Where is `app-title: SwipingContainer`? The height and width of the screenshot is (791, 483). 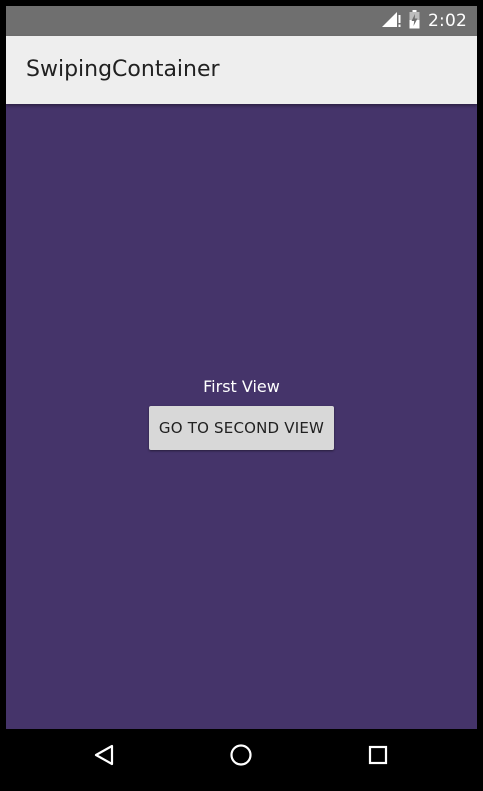 app-title: SwipingContainer is located at coordinates (123, 69).